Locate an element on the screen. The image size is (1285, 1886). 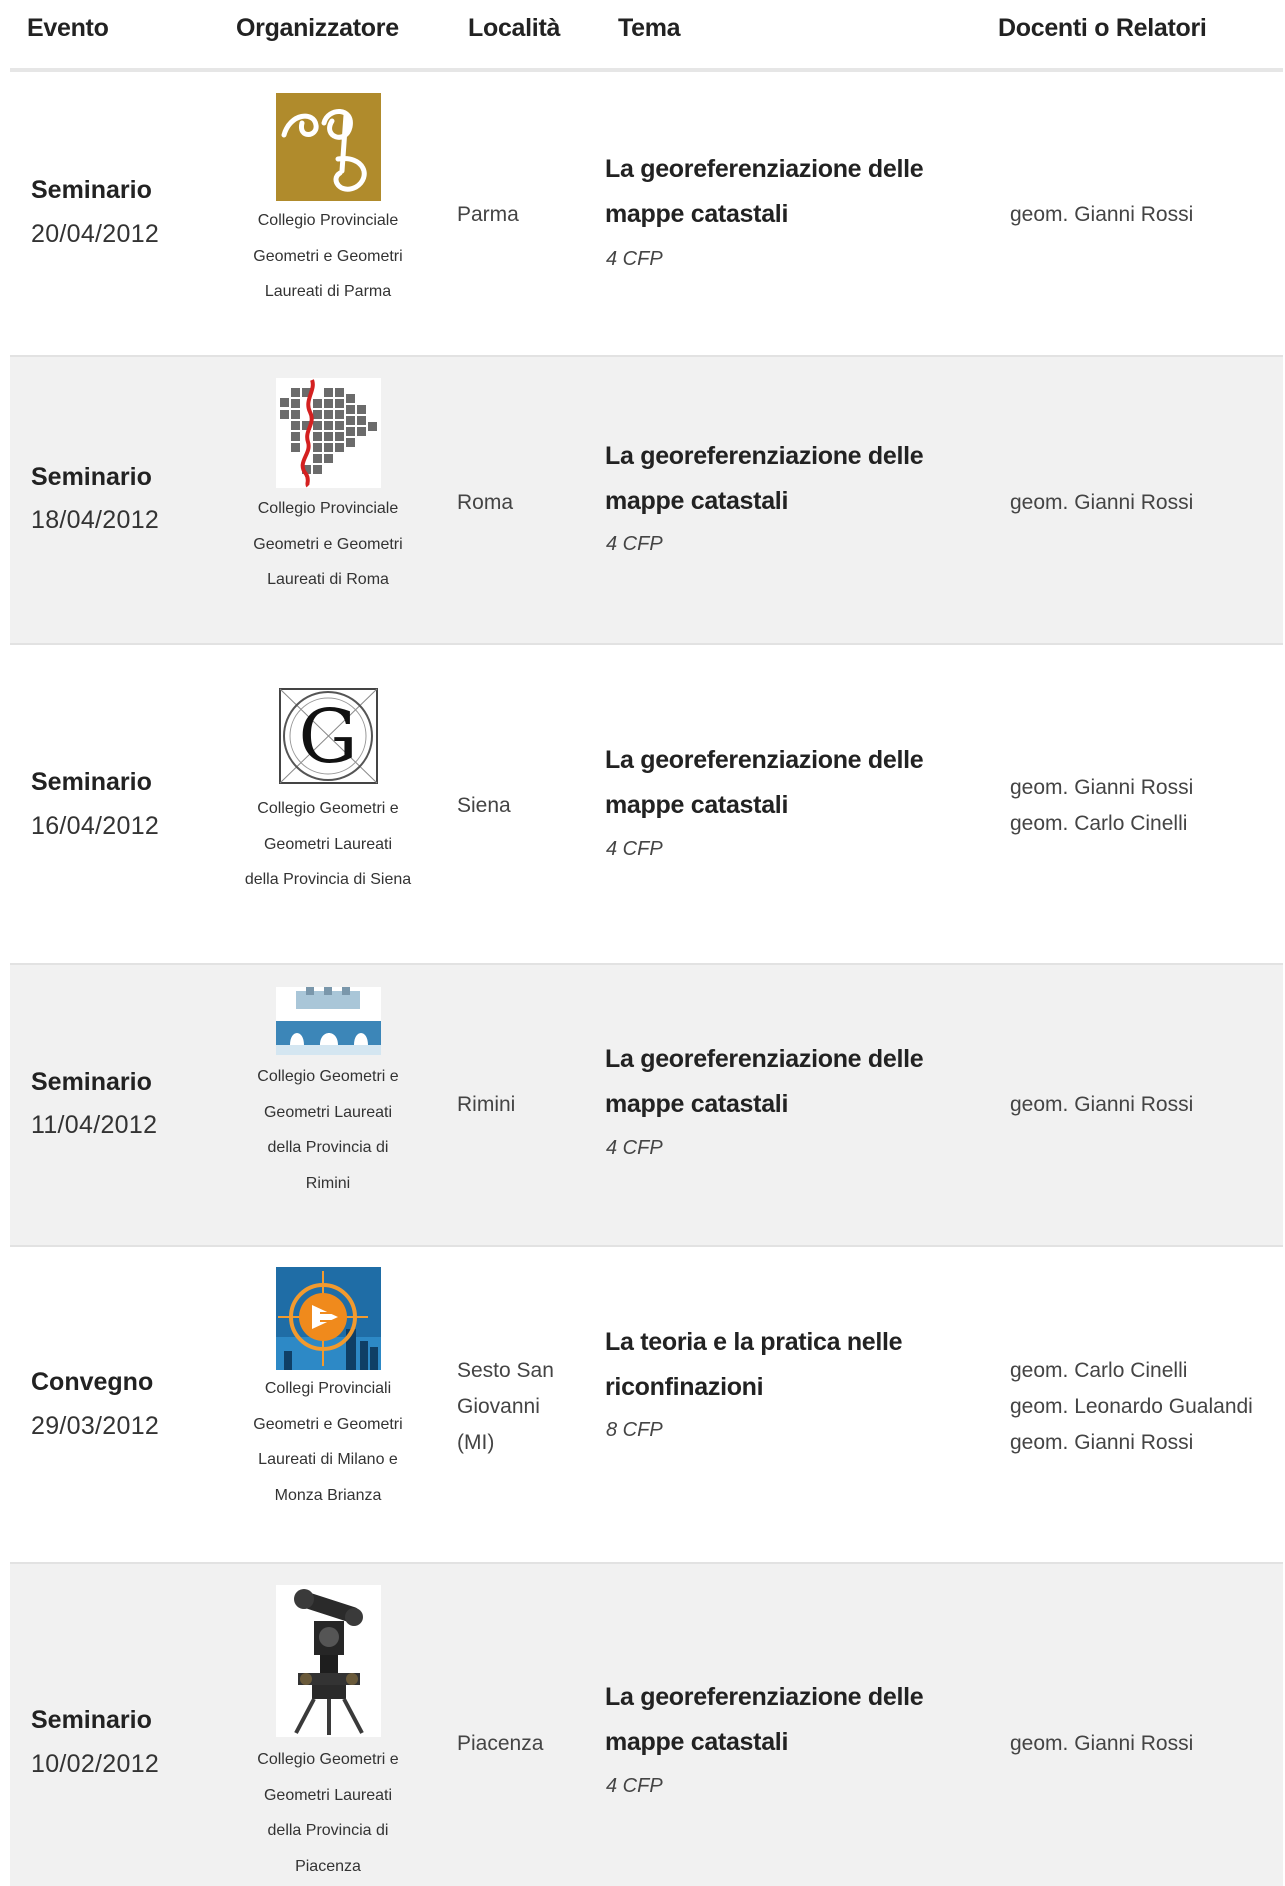
letter-g-compass-logo: G is located at coordinates (328, 736).